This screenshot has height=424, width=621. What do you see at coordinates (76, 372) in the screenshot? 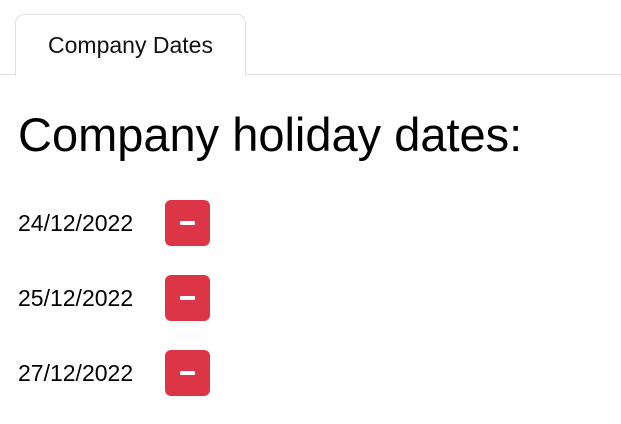
I see `holiday-date: 27/12/2022` at bounding box center [76, 372].